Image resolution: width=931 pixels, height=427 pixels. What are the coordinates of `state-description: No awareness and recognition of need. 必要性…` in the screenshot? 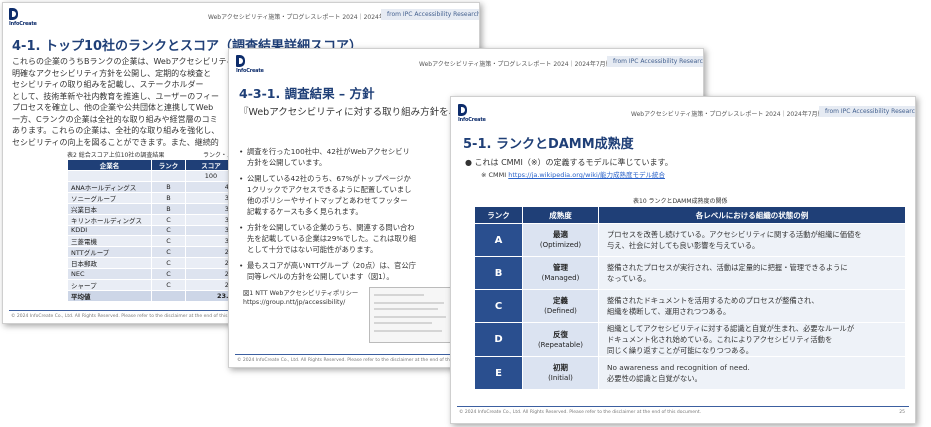 It's located at (752, 373).